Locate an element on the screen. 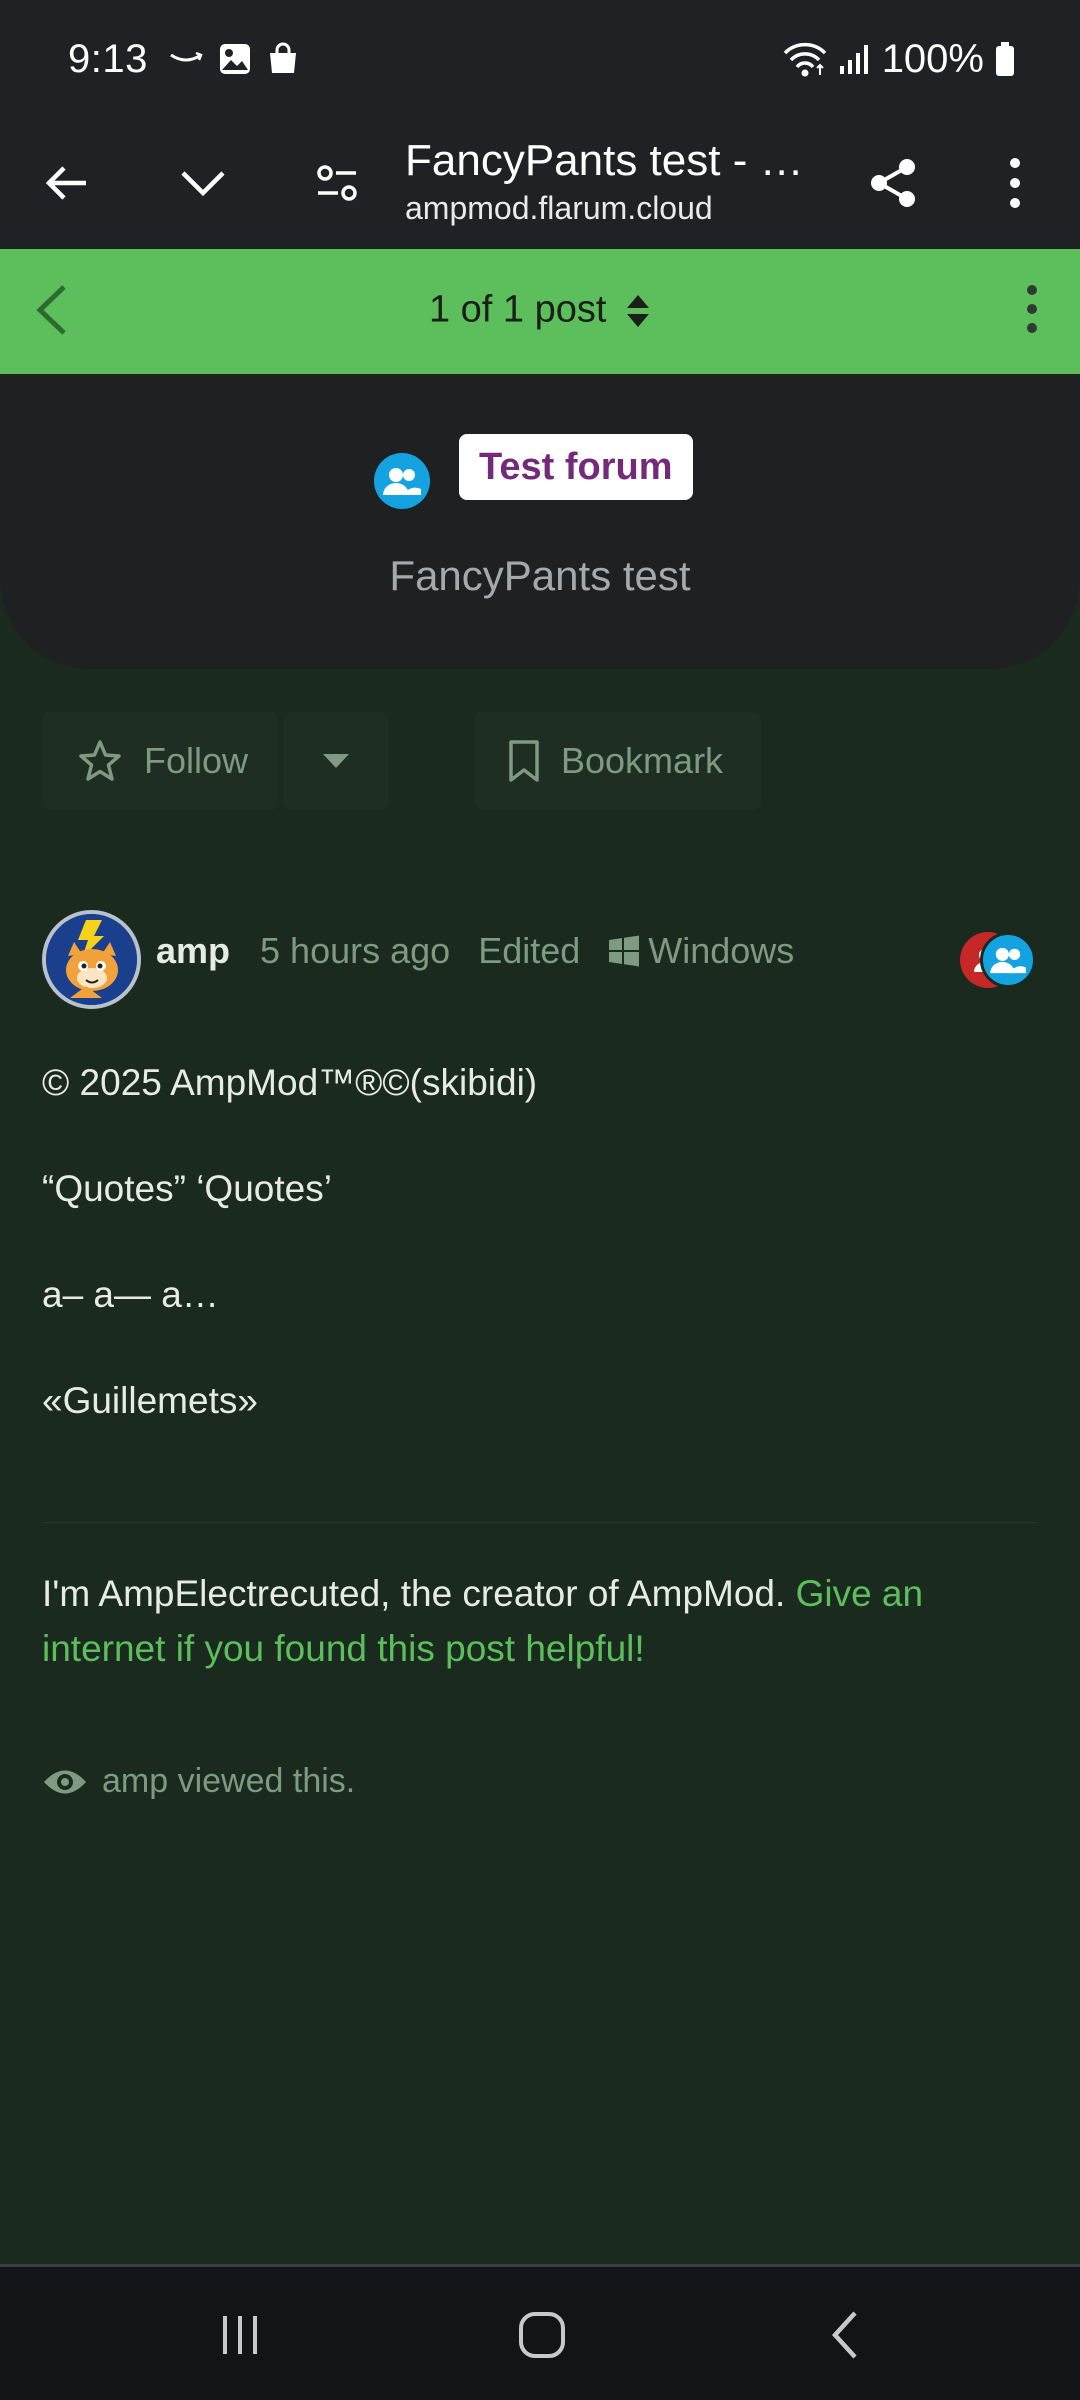  post-body-line: «Guillemets» is located at coordinates (150, 1400).